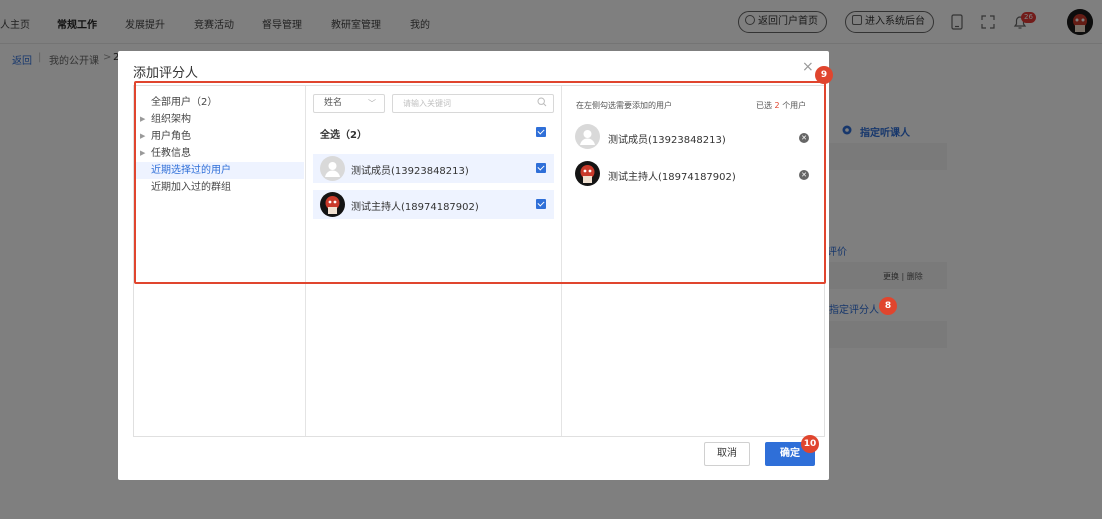 This screenshot has width=1102, height=519. What do you see at coordinates (808, 67) in the screenshot?
I see `close-icon: ×` at bounding box center [808, 67].